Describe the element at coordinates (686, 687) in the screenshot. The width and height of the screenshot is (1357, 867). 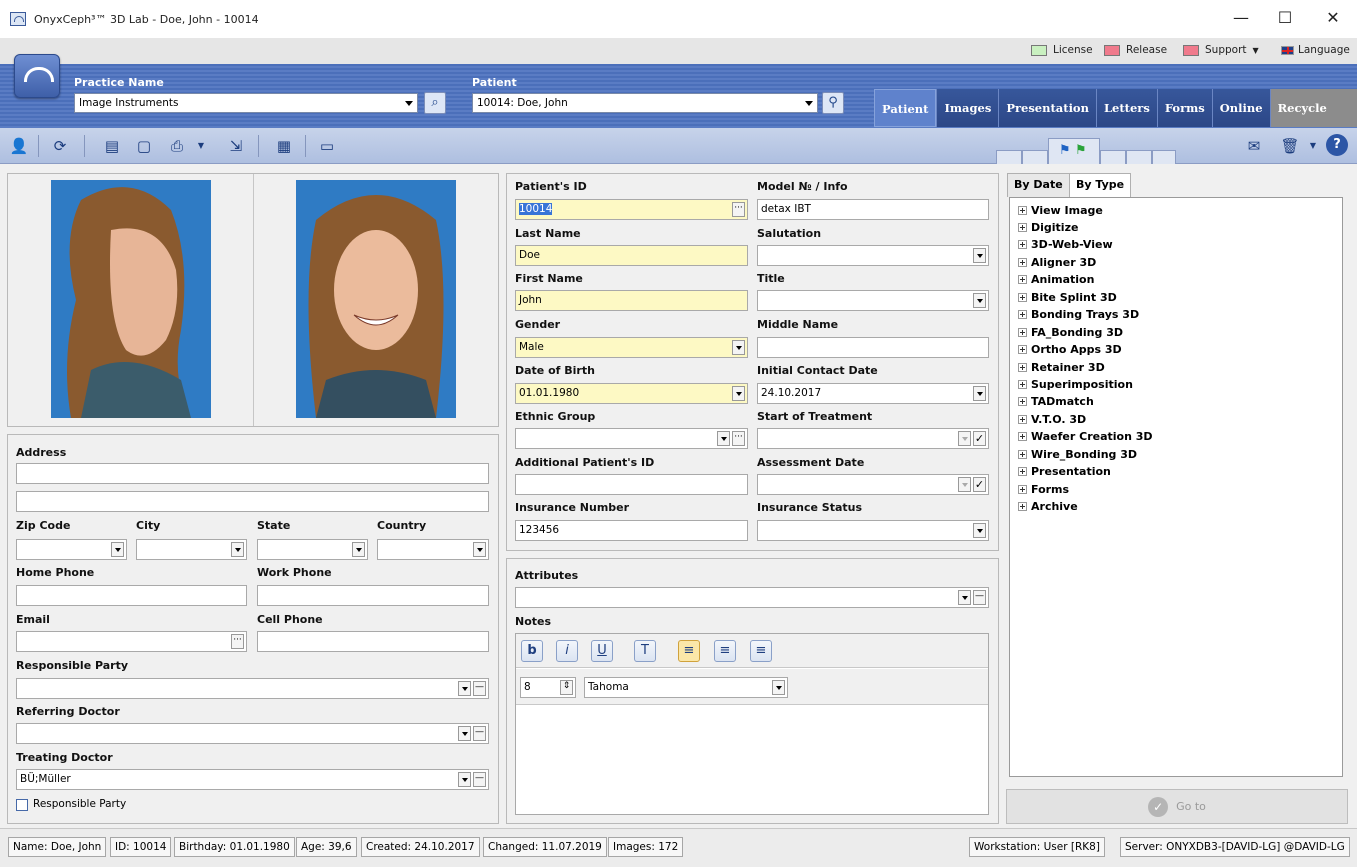
I see `font-name-select: Tahoma` at that location.